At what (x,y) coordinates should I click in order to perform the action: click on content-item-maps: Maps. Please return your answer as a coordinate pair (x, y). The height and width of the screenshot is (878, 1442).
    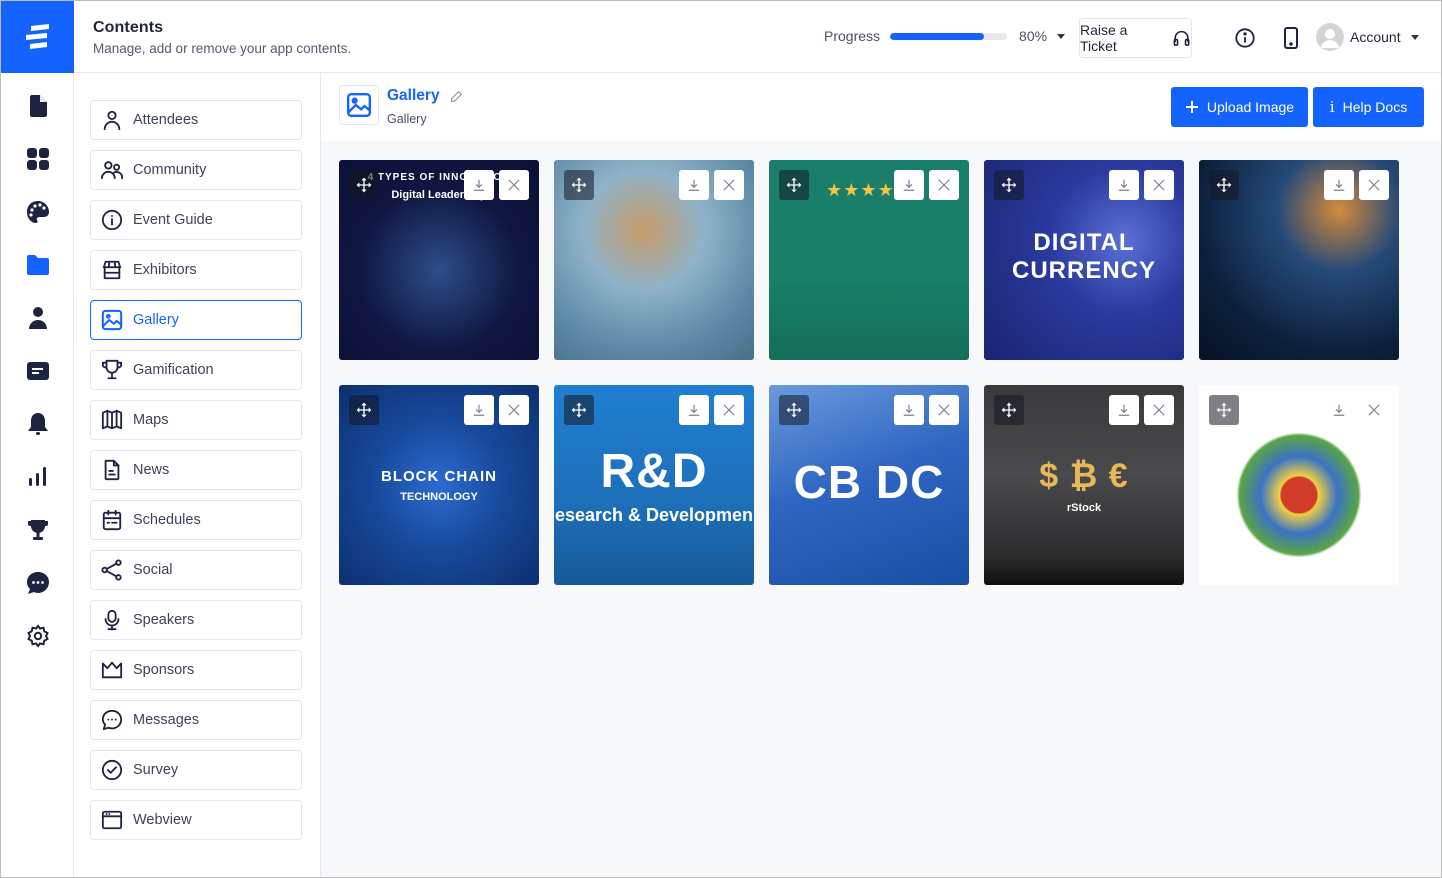
    Looking at the image, I should click on (196, 420).